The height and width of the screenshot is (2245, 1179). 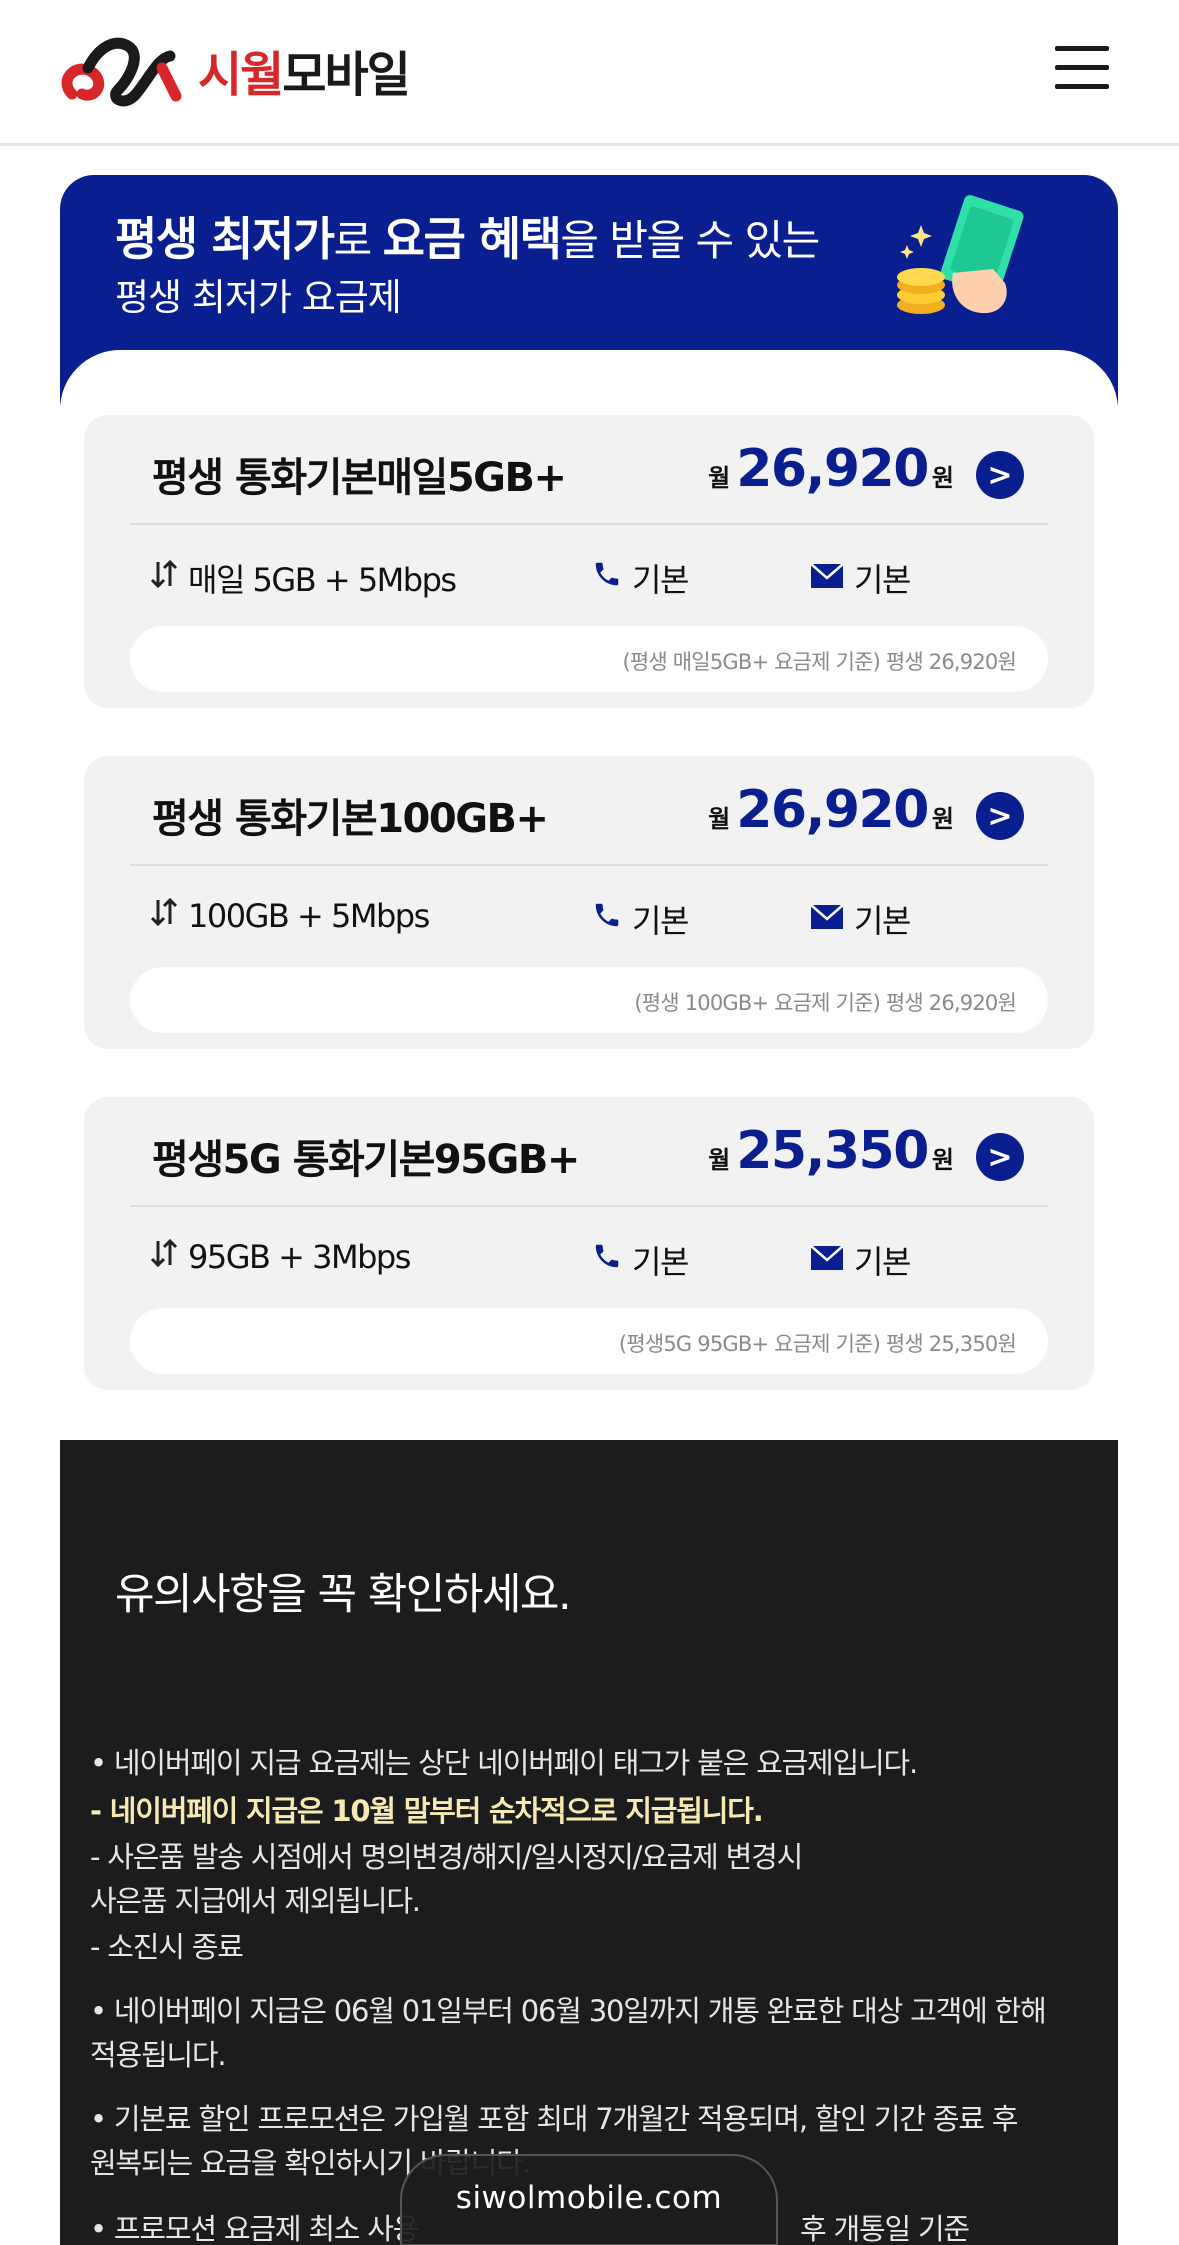 What do you see at coordinates (121, 72) in the screenshot?
I see `siwol-logo-mark-icon` at bounding box center [121, 72].